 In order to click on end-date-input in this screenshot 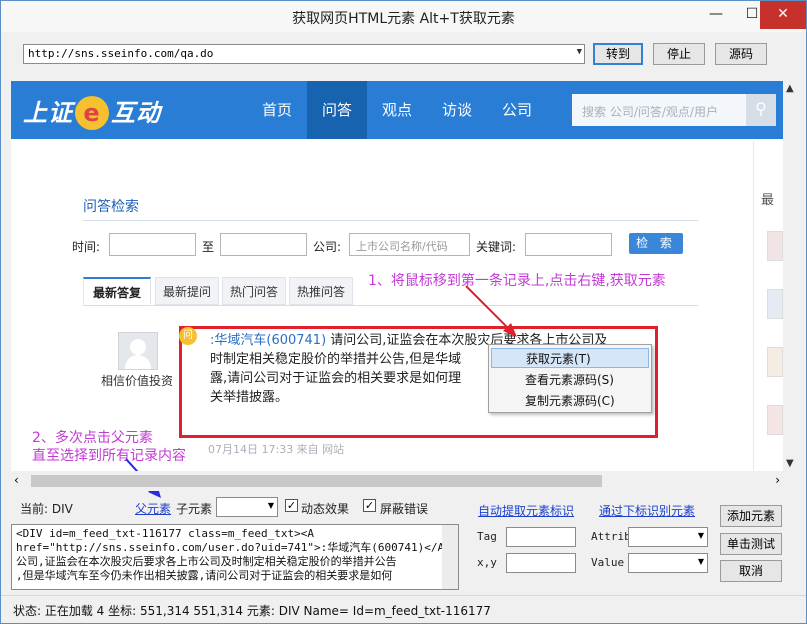, I will do `click(263, 244)`.